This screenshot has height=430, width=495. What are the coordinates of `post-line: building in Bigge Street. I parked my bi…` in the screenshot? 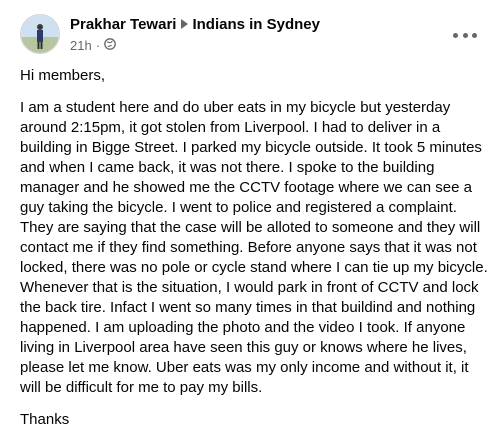 It's located at (251, 147).